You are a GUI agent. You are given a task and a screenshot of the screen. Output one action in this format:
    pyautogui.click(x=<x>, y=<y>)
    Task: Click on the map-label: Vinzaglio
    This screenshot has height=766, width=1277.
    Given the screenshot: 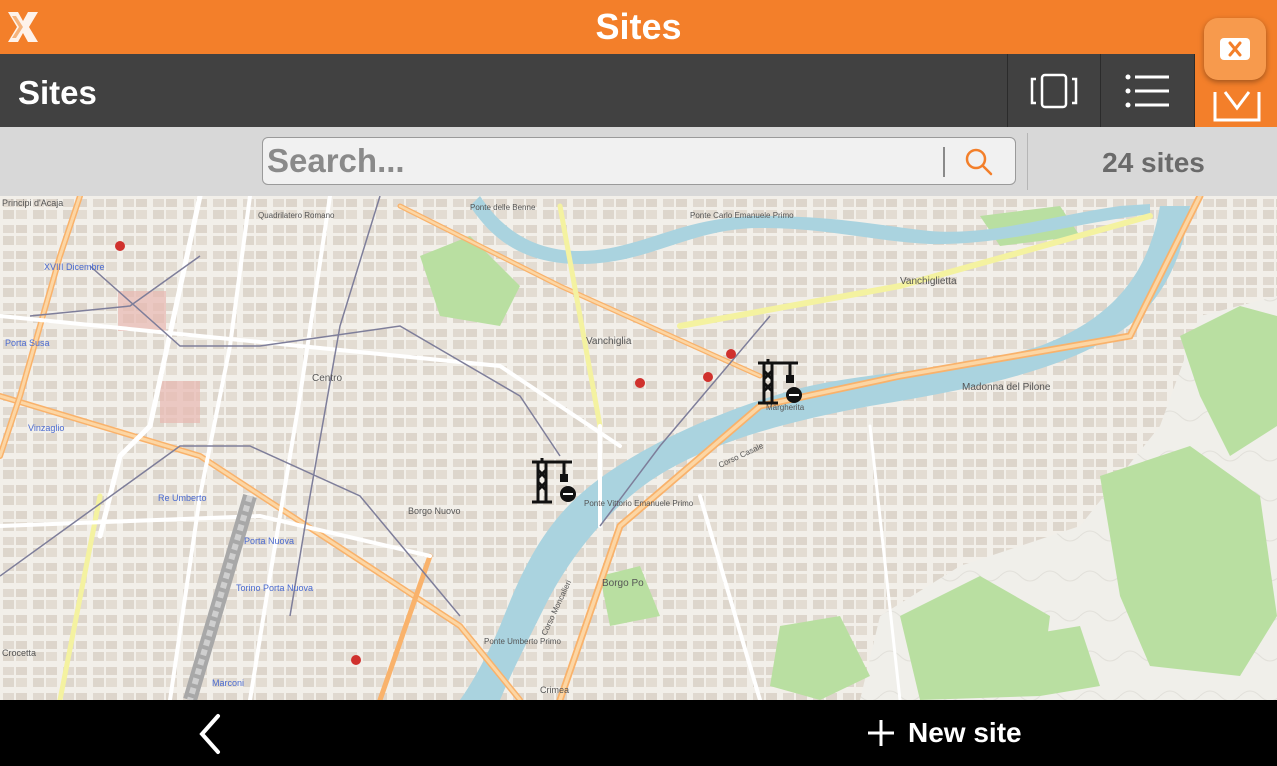 What is the action you would take?
    pyautogui.click(x=46, y=428)
    